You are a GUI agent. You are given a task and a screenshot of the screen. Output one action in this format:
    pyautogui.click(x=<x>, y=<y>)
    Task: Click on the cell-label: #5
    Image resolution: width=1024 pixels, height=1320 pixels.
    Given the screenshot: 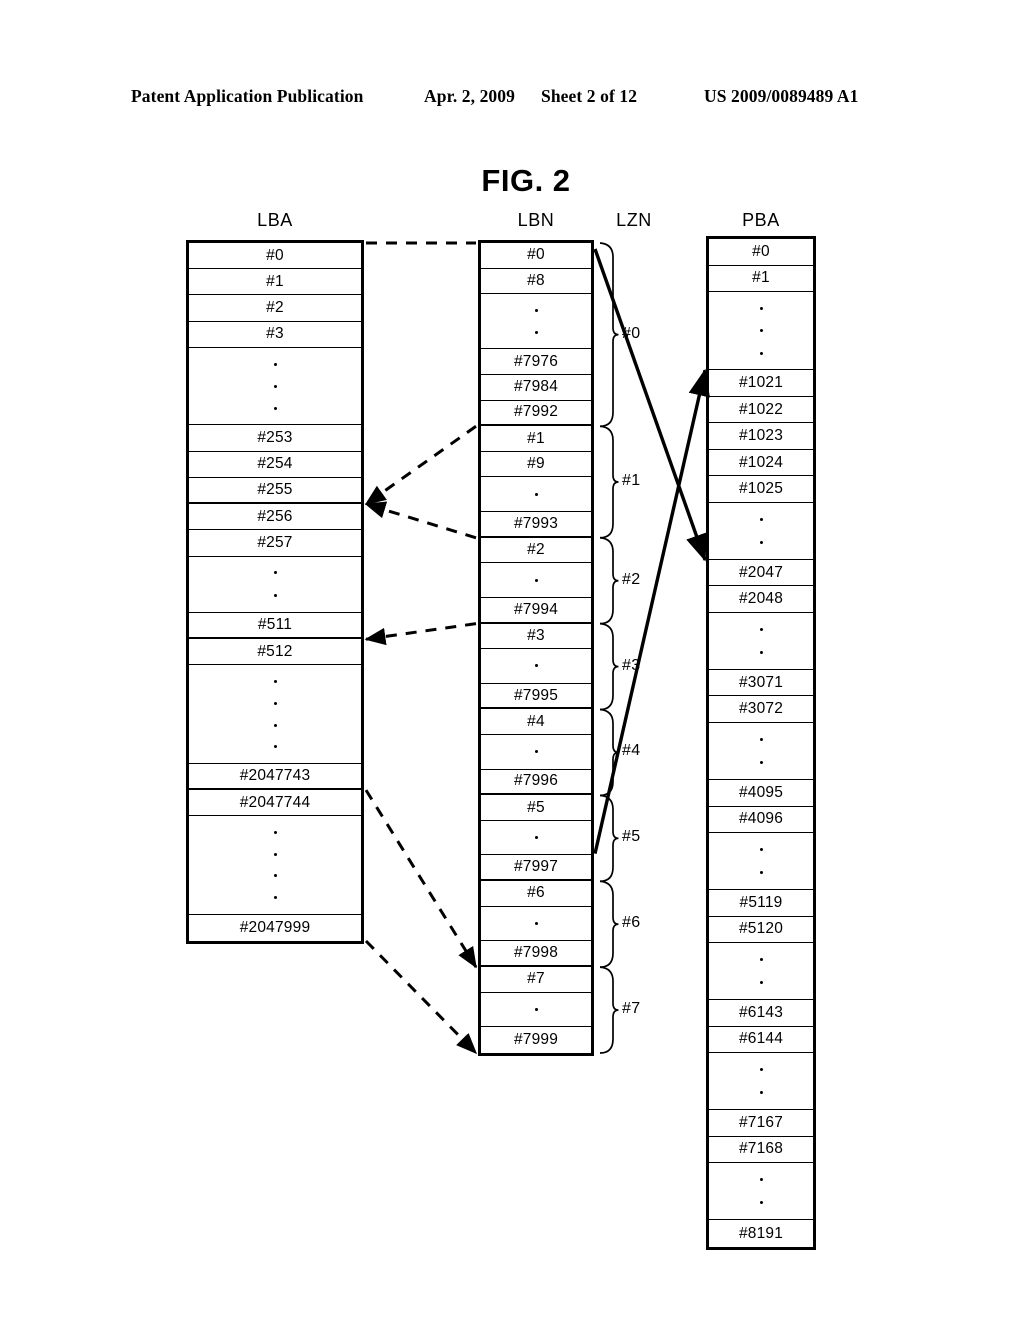 What is the action you would take?
    pyautogui.click(x=536, y=807)
    